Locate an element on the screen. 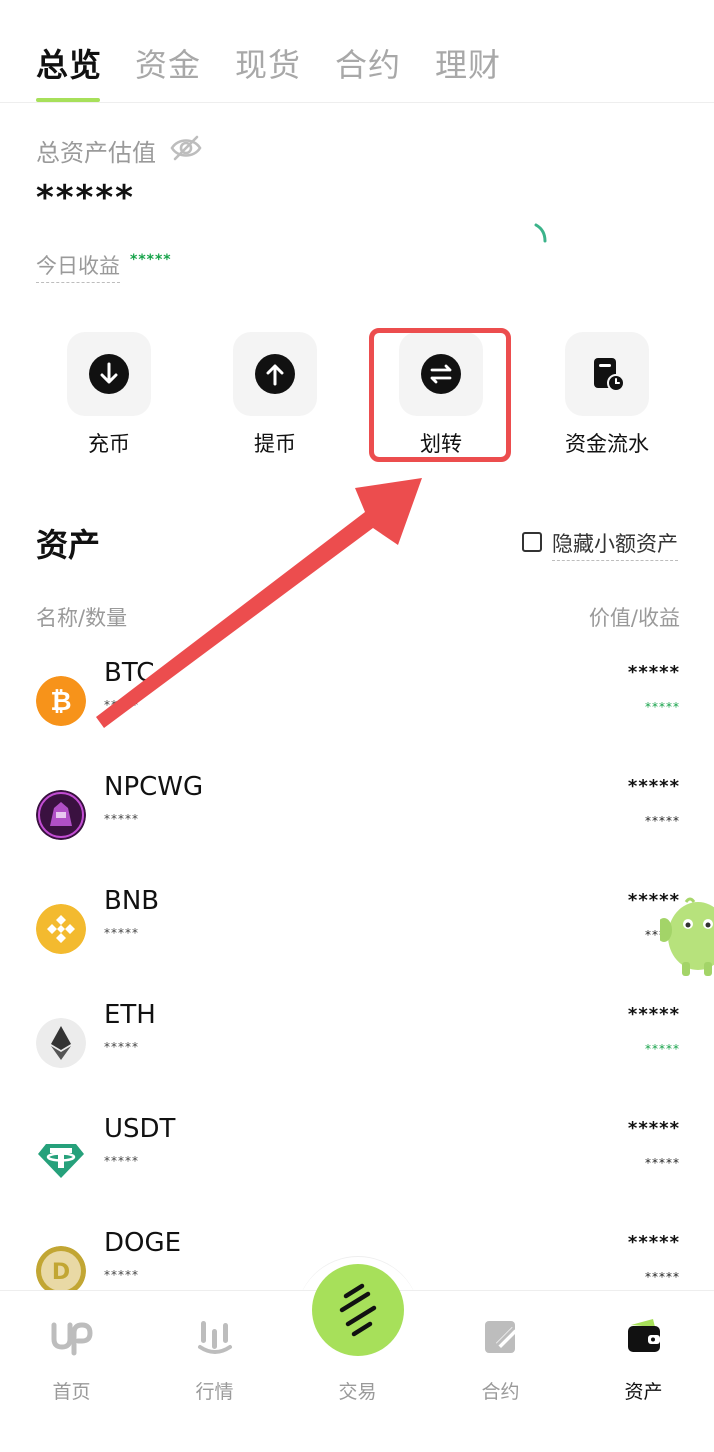 The height and width of the screenshot is (1452, 714). top-tab-bar: 总览 资金 现货 合约 理财 is located at coordinates (357, 51).